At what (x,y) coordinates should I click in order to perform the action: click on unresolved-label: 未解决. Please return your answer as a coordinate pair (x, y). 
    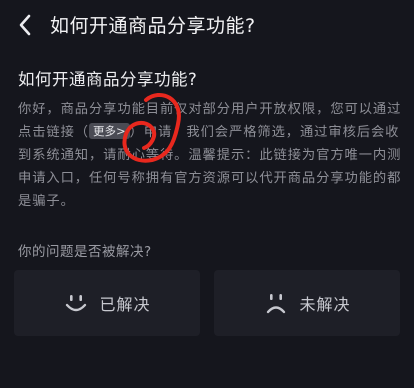
    Looking at the image, I should click on (325, 304).